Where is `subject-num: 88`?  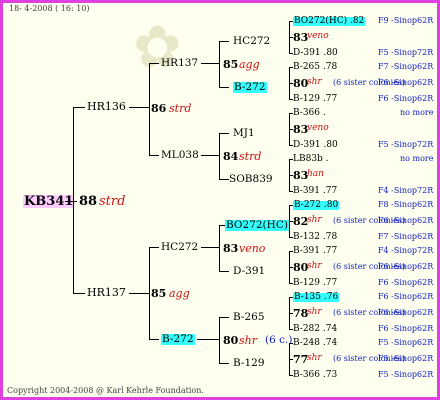 subject-num: 88 is located at coordinates (88, 201).